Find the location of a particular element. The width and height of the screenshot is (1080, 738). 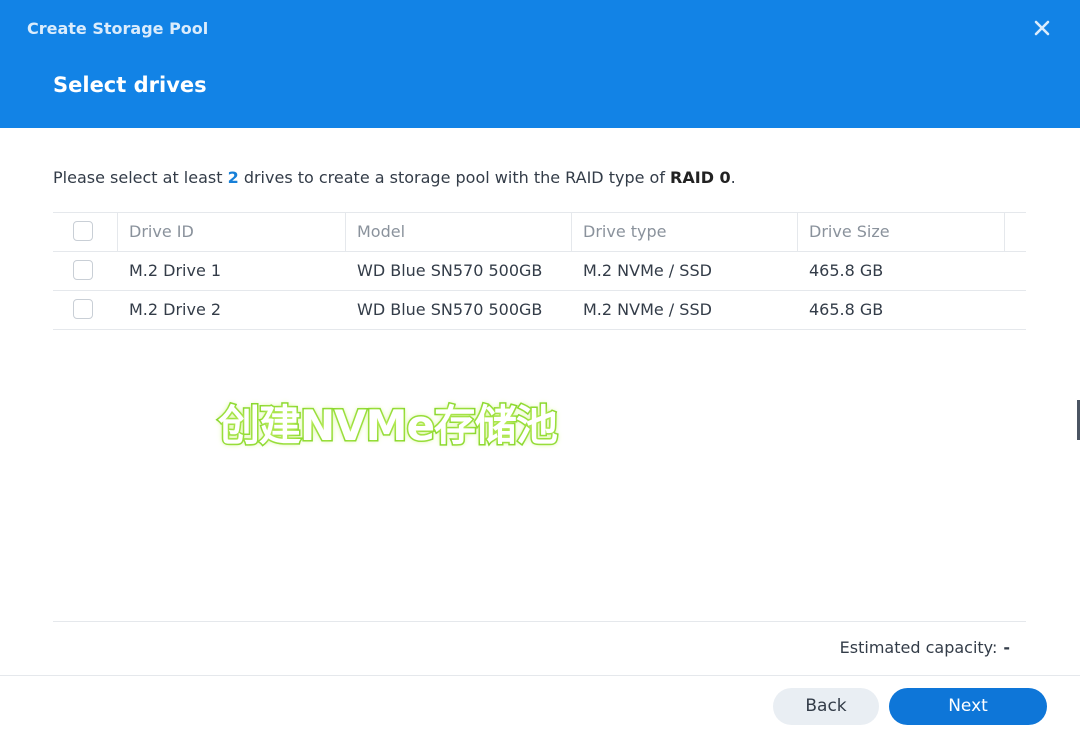

instructions-prefix: Please select at least is located at coordinates (140, 177).